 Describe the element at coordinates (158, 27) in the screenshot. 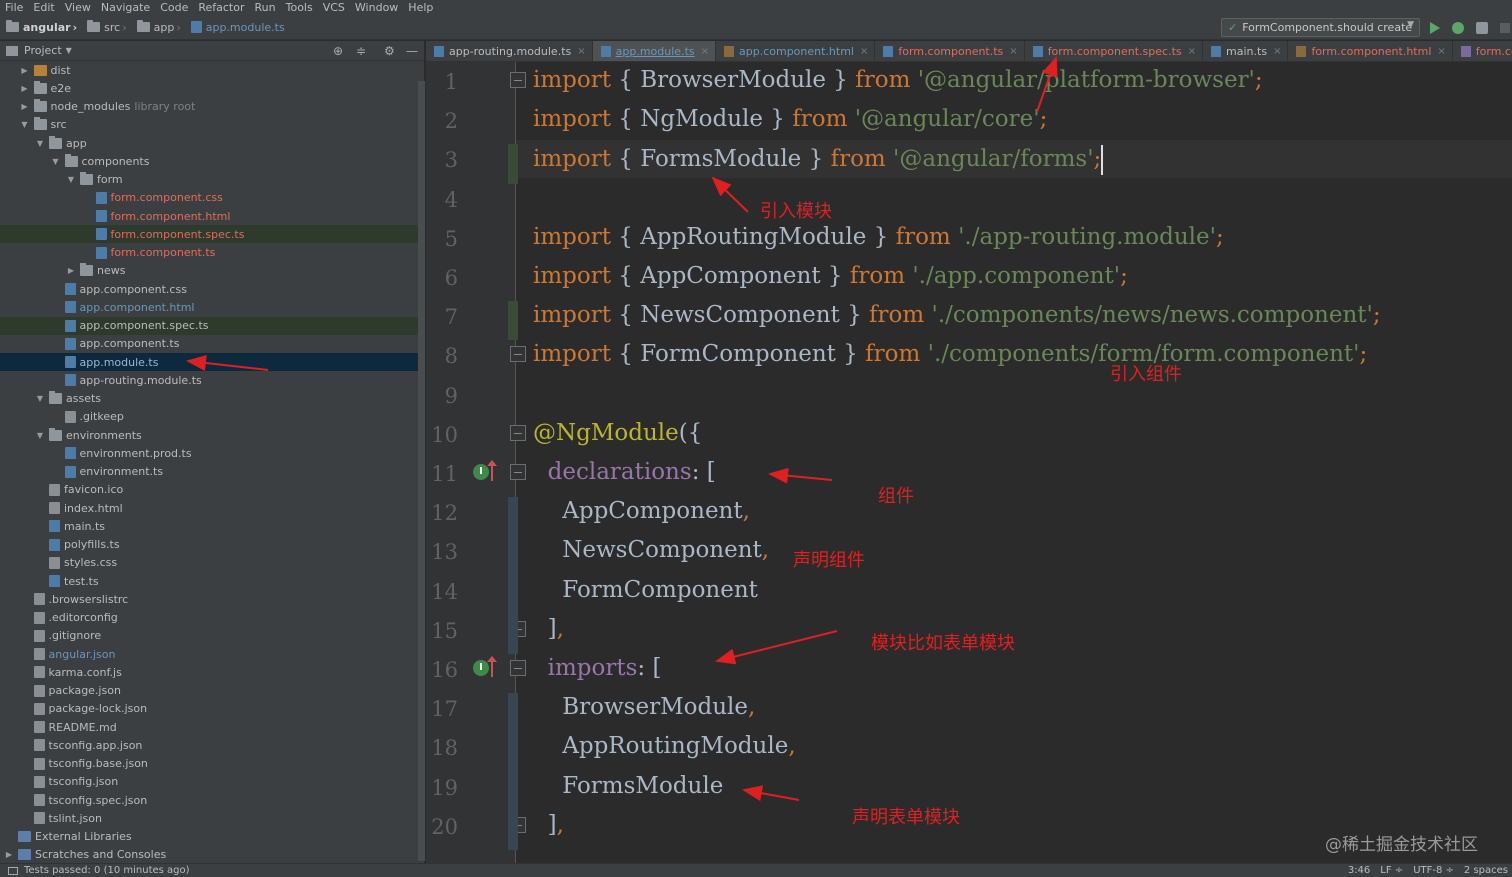

I see `breadcrumb-app: app ›` at that location.